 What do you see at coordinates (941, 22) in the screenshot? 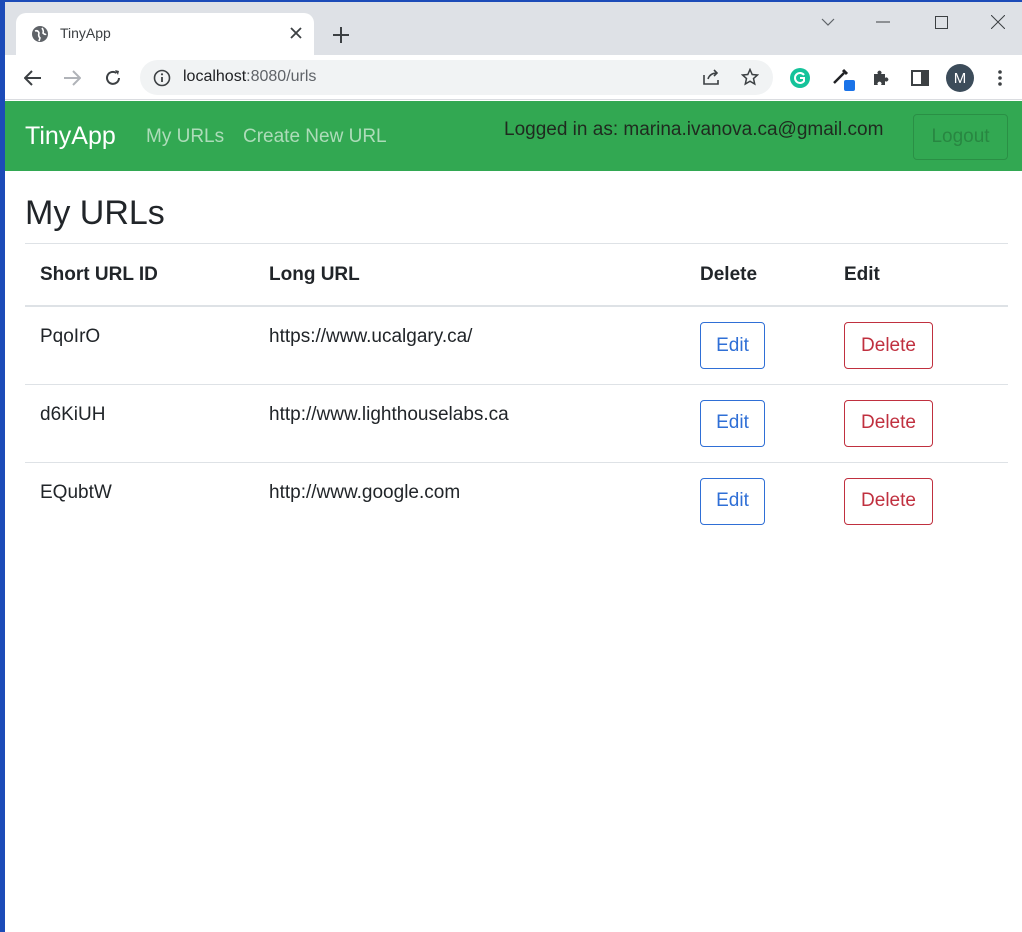
I see `maximize-icon` at bounding box center [941, 22].